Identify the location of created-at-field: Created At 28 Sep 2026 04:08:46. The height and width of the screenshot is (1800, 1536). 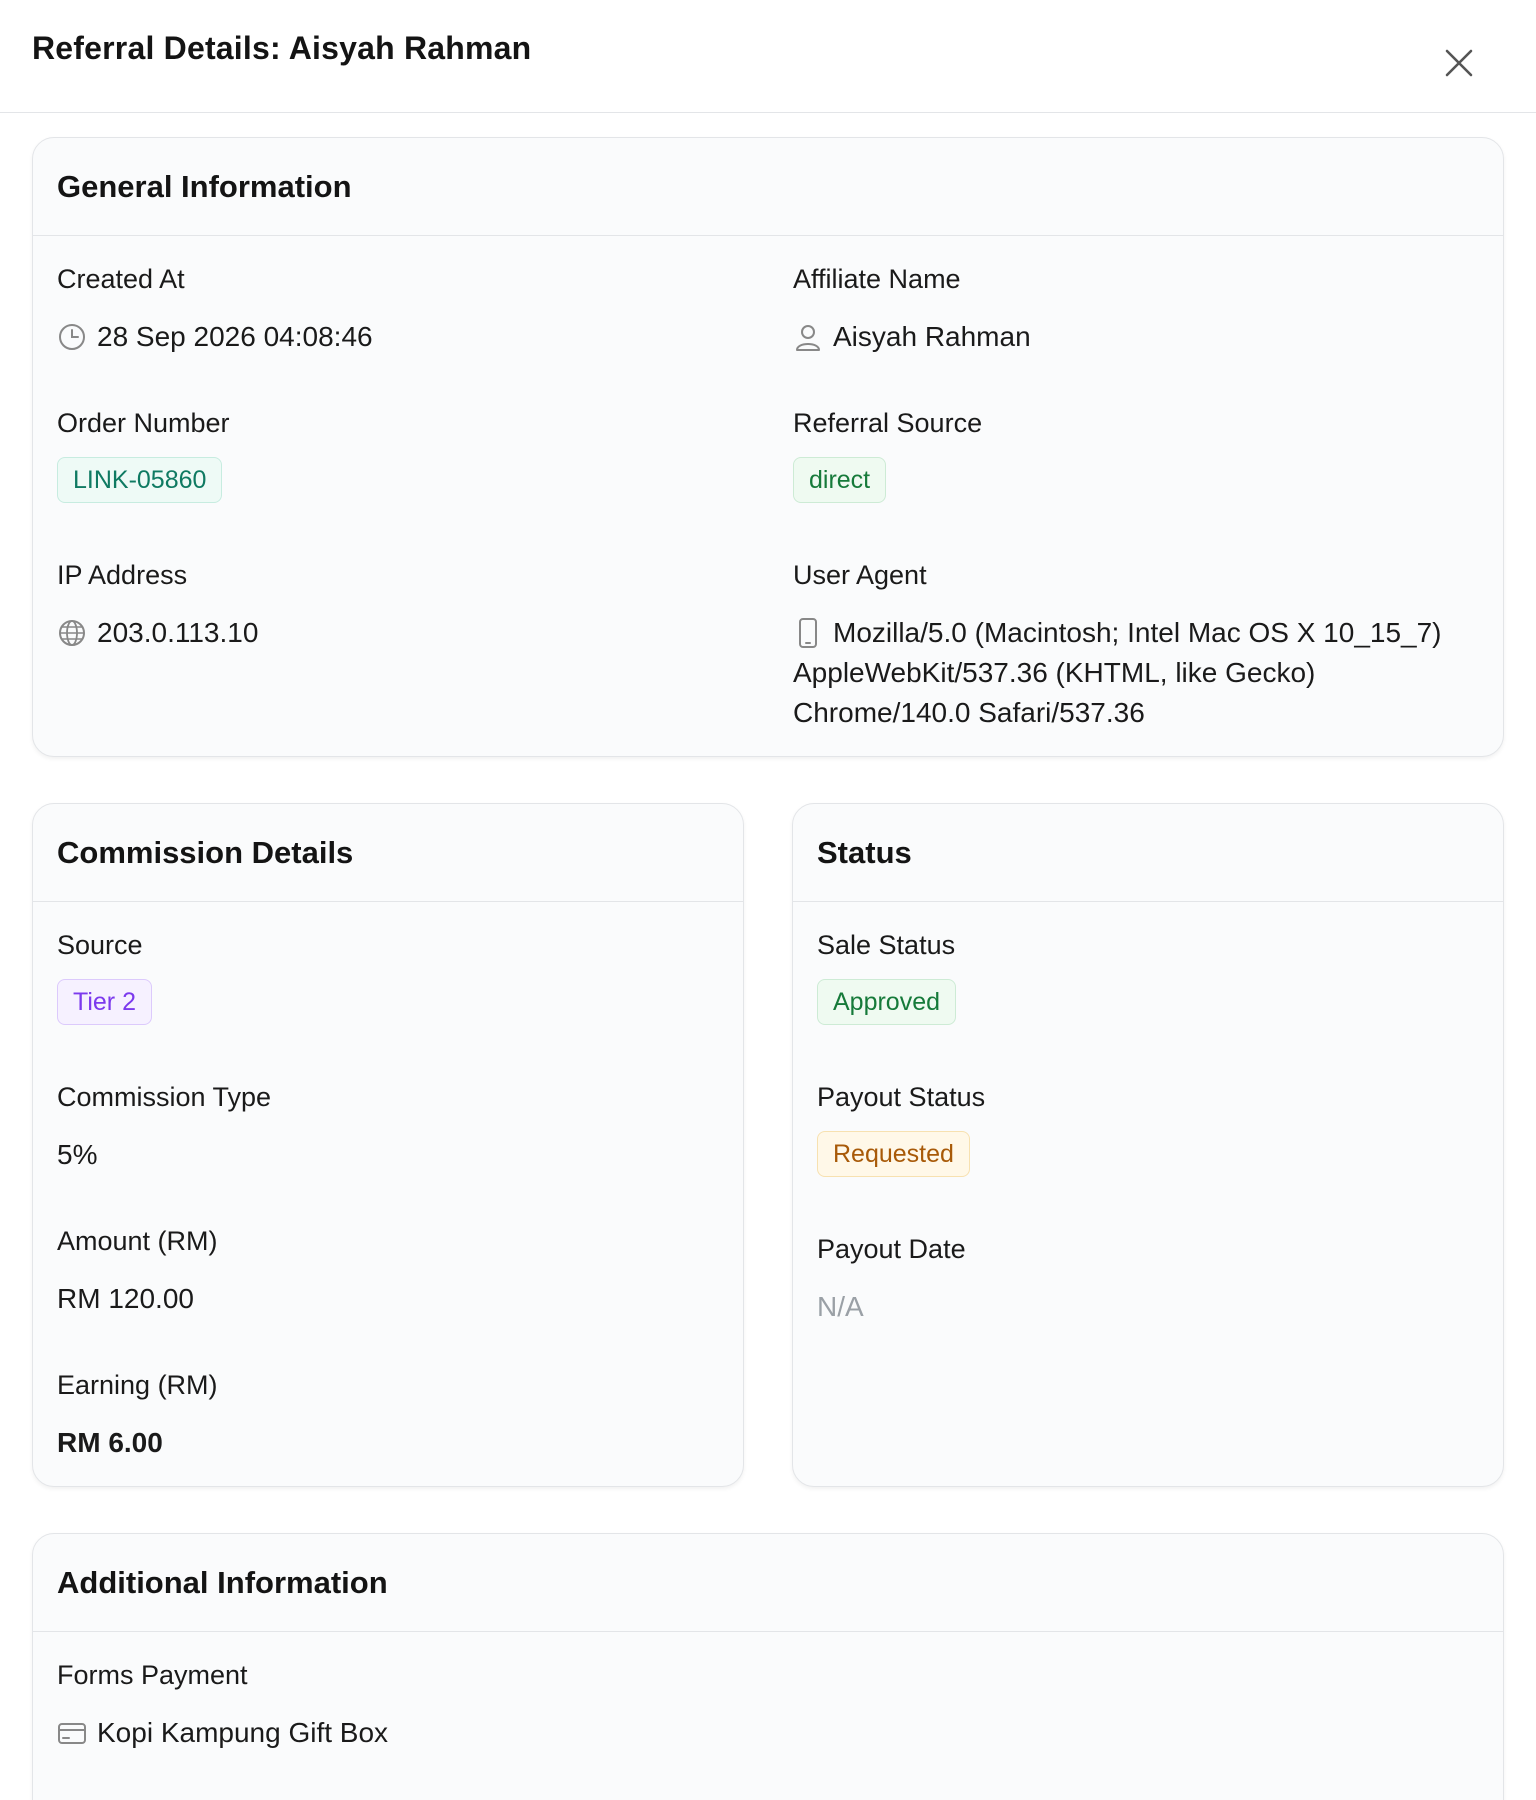
(215, 310).